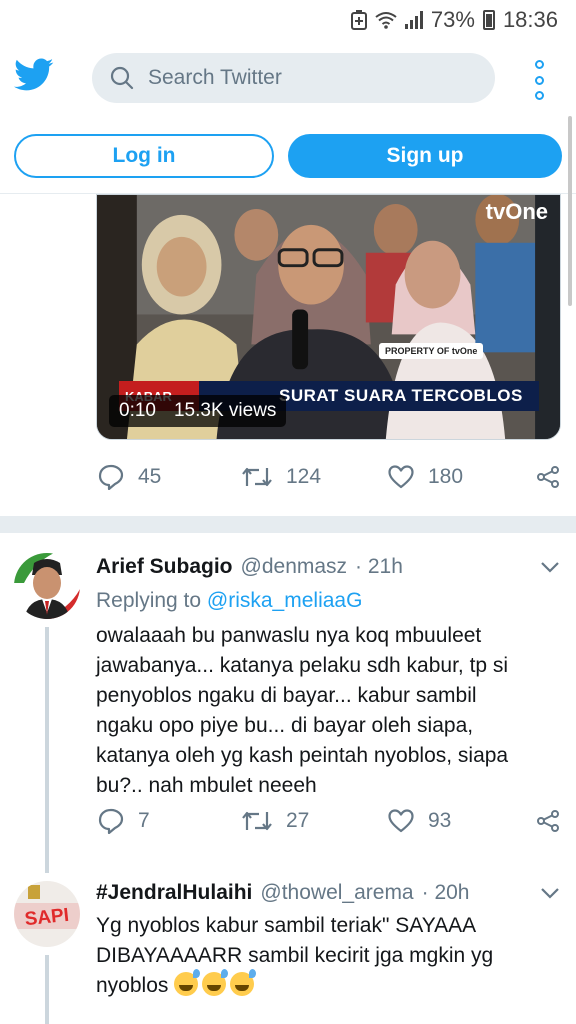  What do you see at coordinates (452, 19) in the screenshot?
I see `battery-percent: 73%` at bounding box center [452, 19].